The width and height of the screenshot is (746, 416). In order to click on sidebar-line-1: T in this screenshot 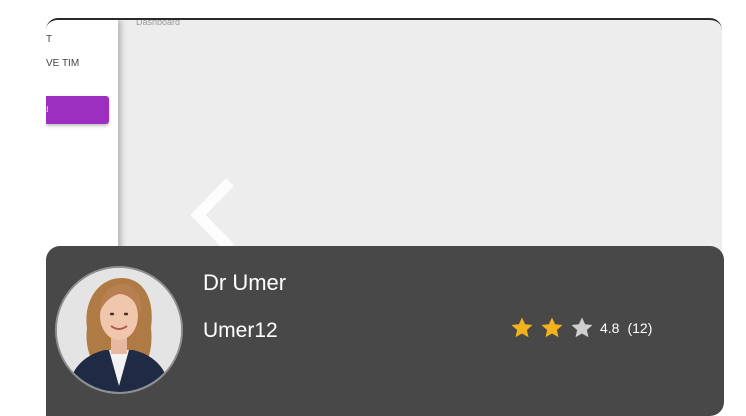, I will do `click(49, 39)`.